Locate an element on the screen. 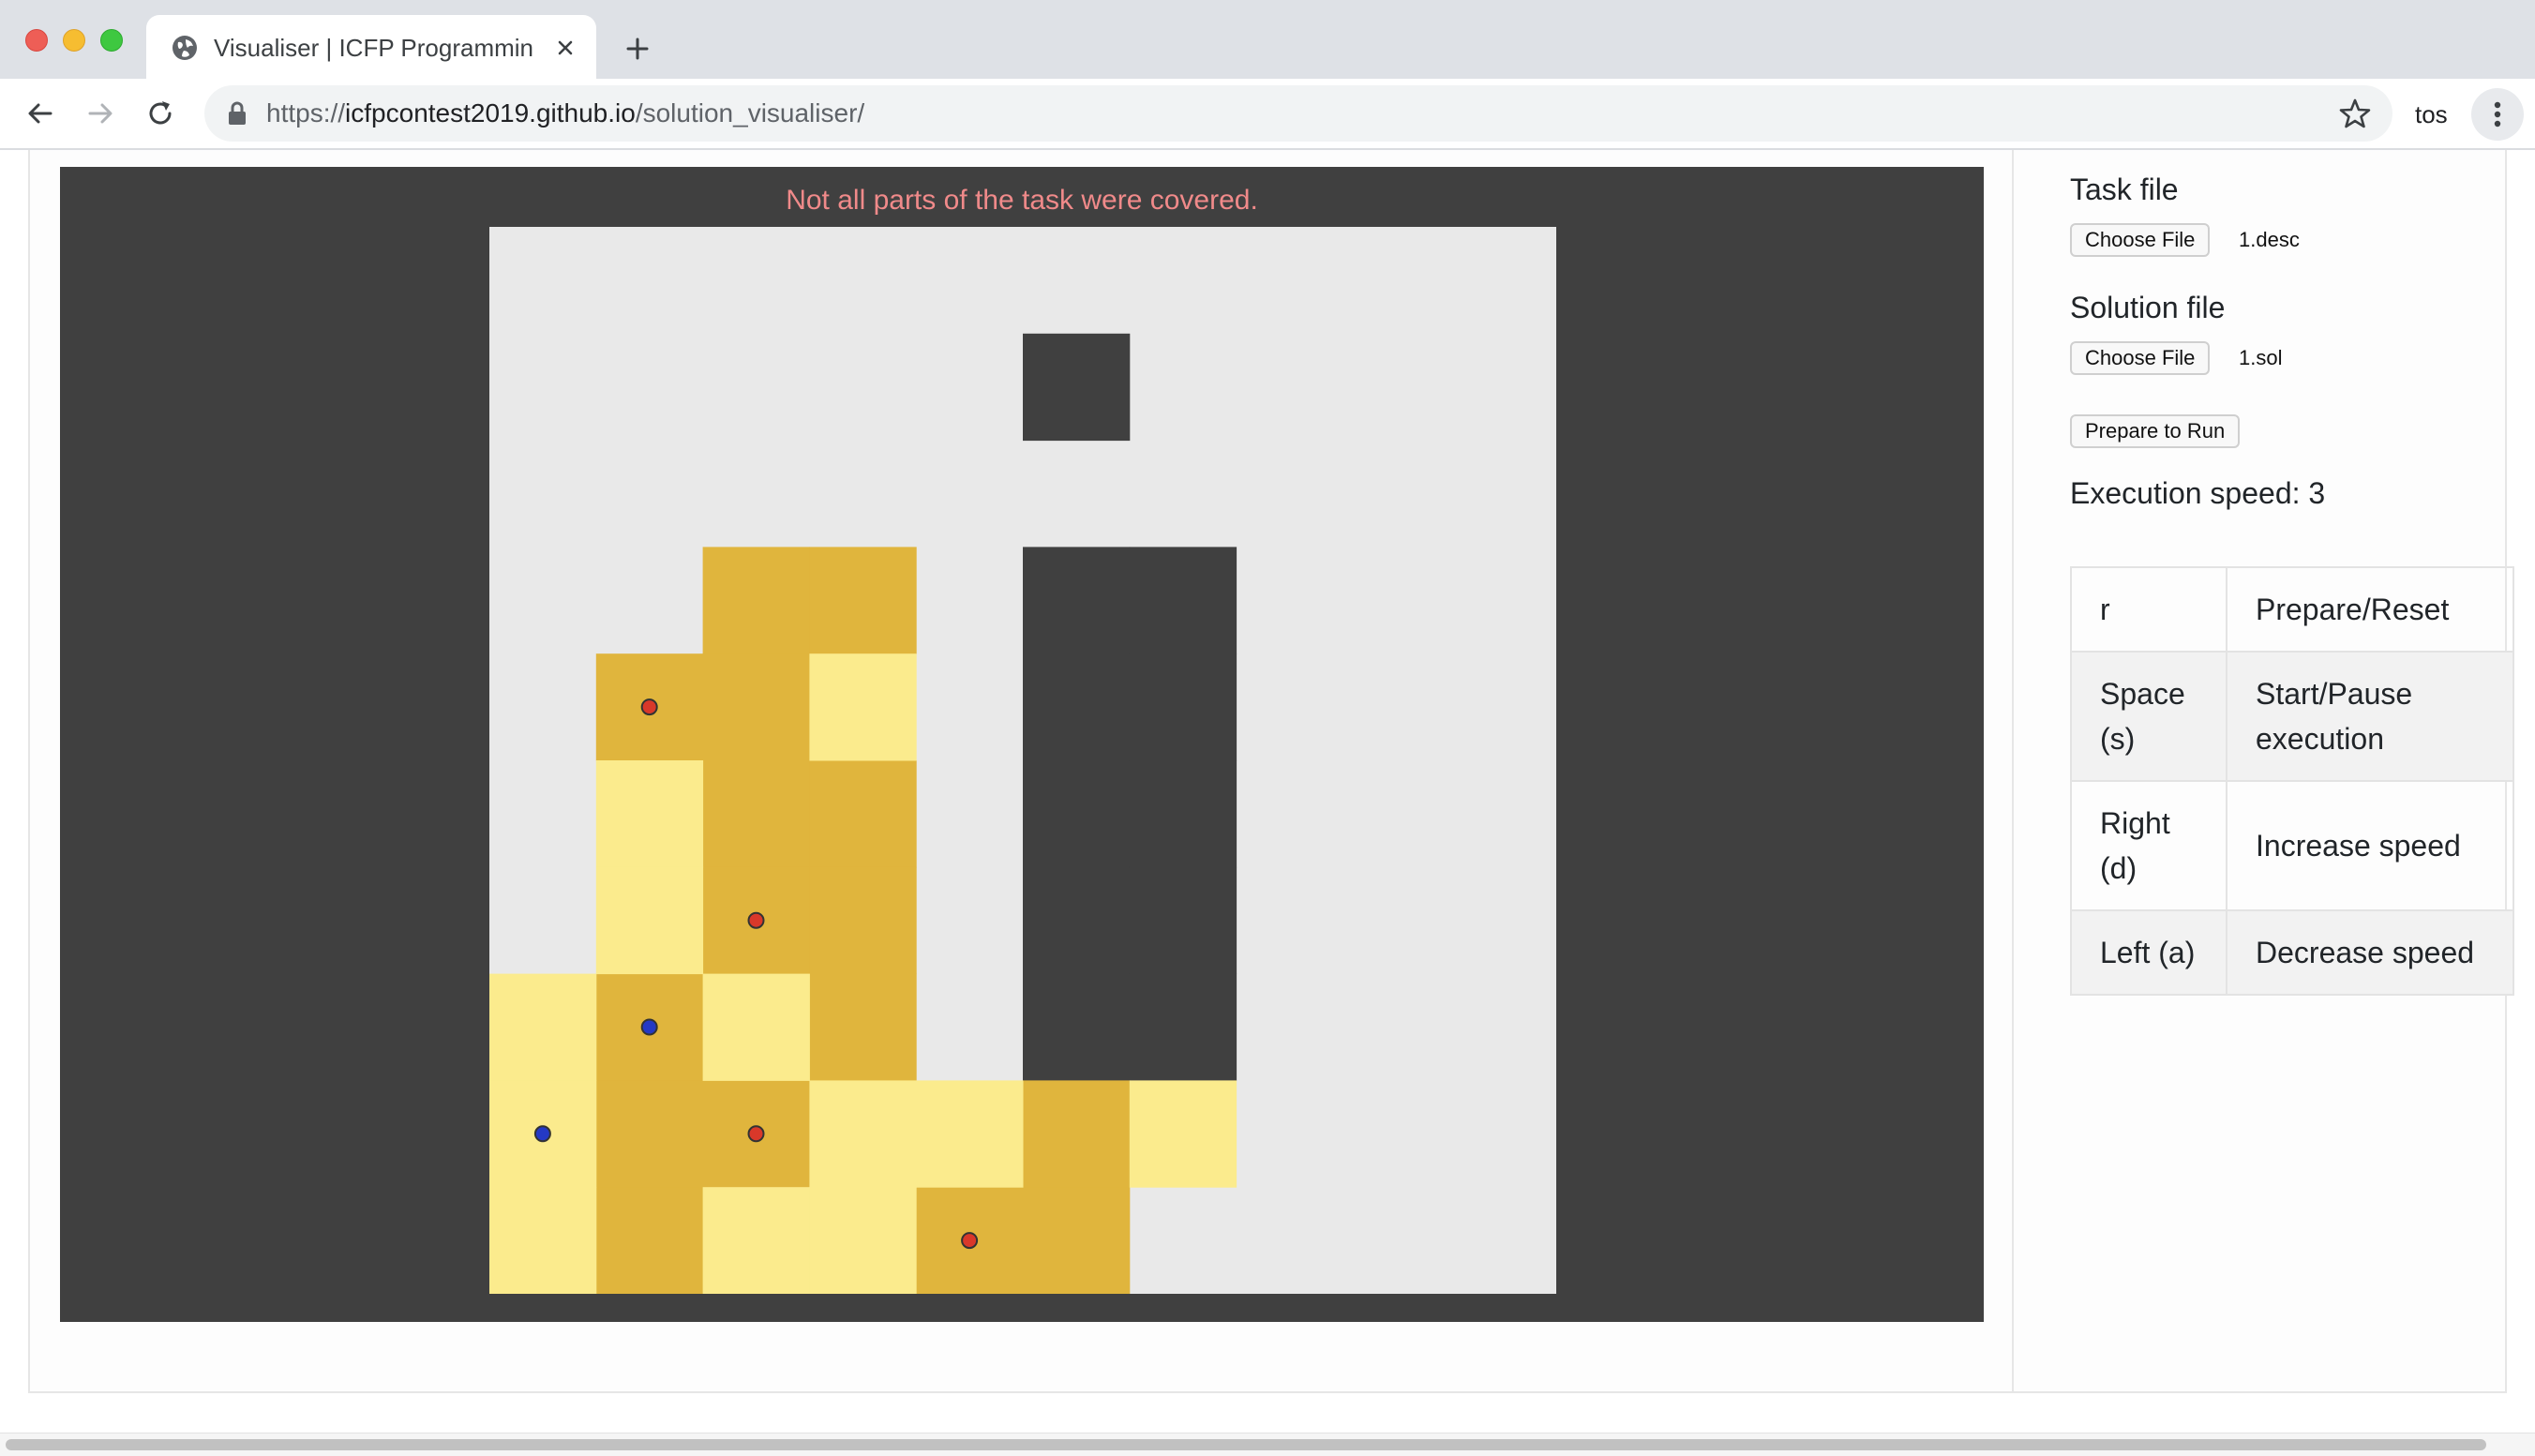 This screenshot has height=1456, width=2535. more-vert-icon is located at coordinates (2497, 114).